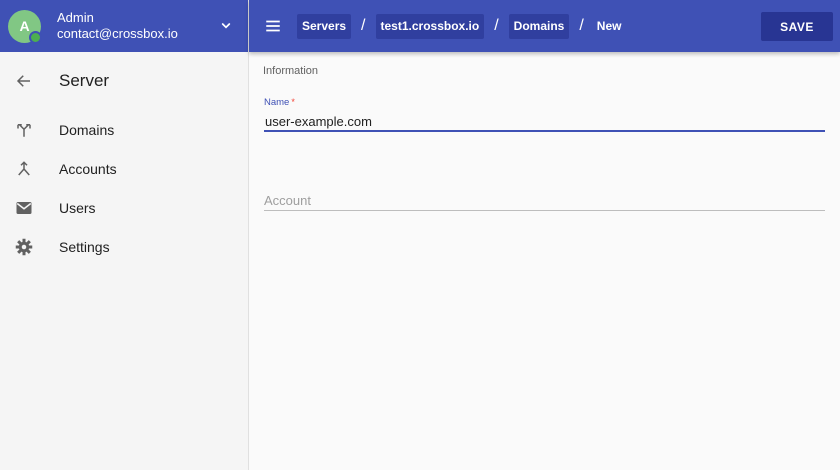  Describe the element at coordinates (75, 17) in the screenshot. I see `account-name: Admin` at that location.